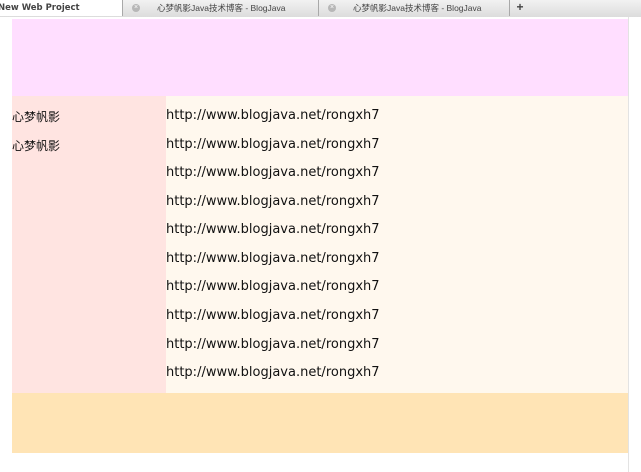  I want to click on tab-new-web-project: New Web Project, so click(61, 8).